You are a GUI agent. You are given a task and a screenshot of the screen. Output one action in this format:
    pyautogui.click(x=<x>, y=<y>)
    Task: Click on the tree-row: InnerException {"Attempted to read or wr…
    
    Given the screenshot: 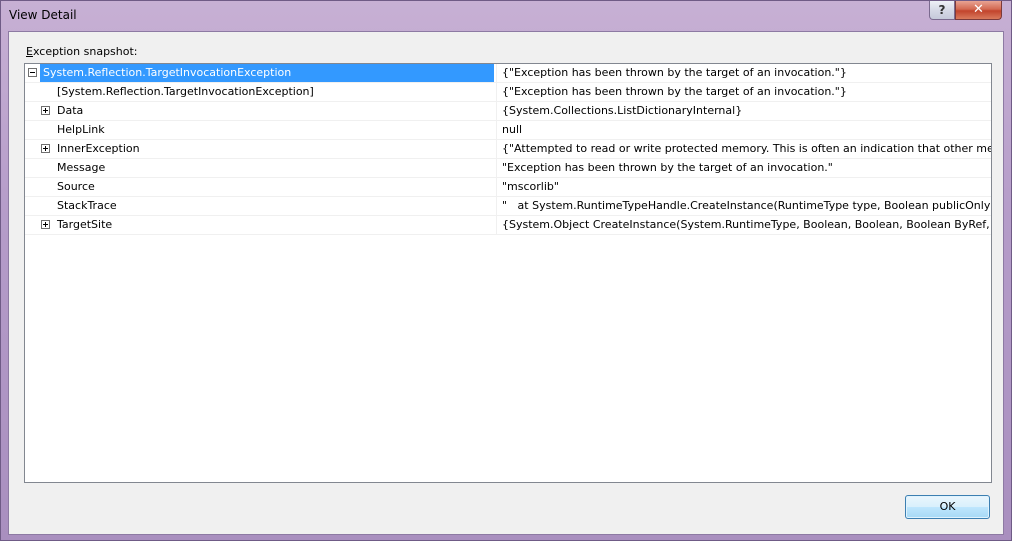 What is the action you would take?
    pyautogui.click(x=508, y=149)
    